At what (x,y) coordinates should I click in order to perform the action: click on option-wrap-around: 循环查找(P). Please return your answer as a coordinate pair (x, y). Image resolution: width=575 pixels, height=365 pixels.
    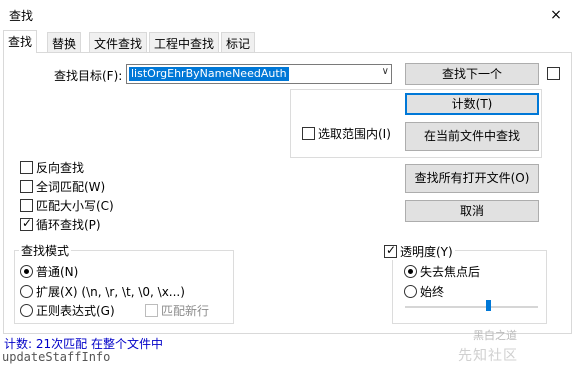
    Looking at the image, I should click on (60, 224).